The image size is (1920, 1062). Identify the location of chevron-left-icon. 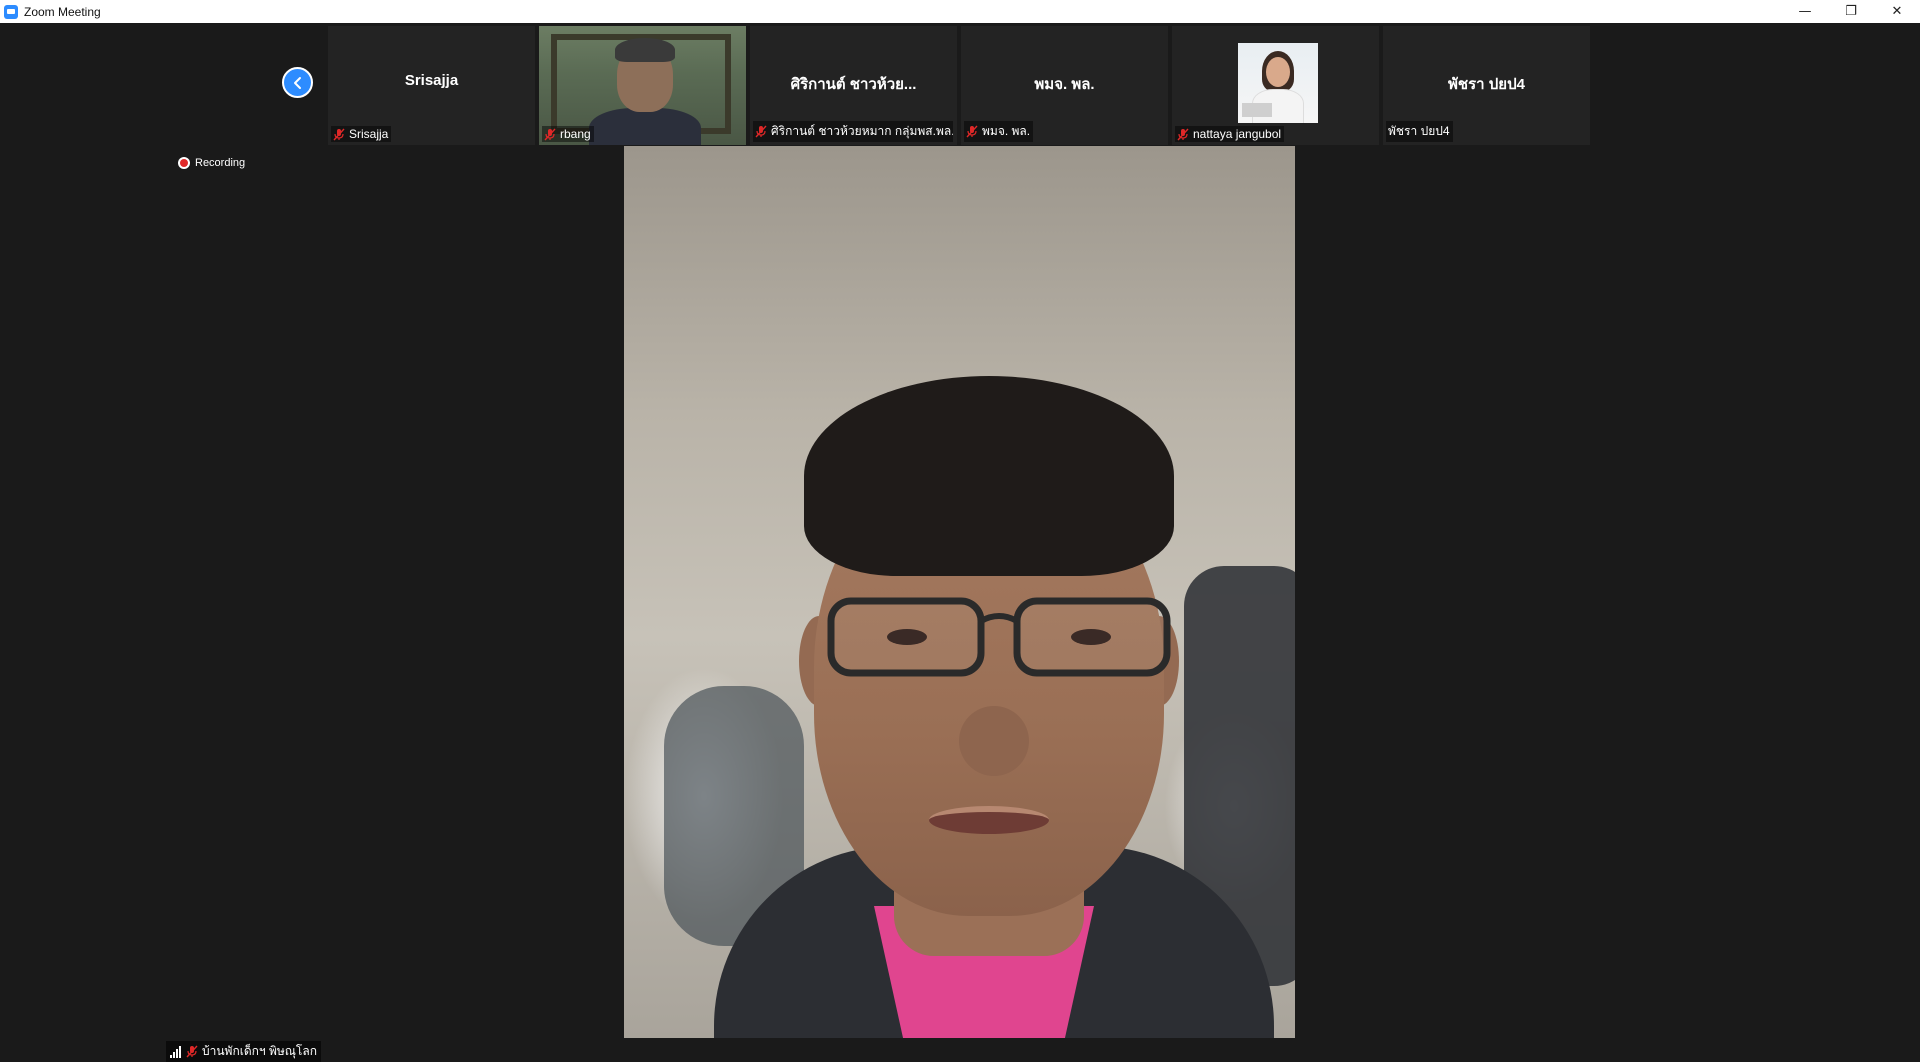
(297, 82).